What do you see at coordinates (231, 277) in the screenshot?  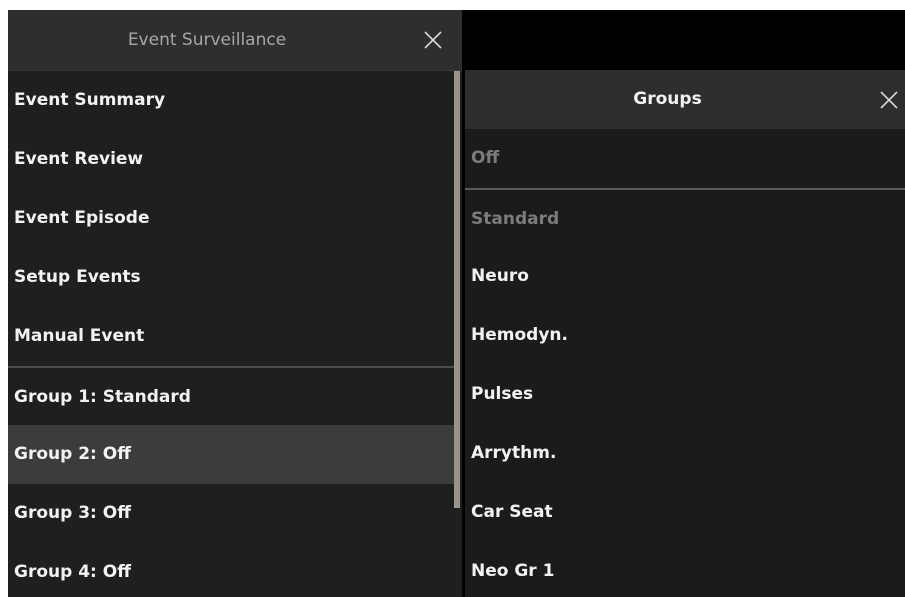 I see `menu-item-setup-events: Setup Events` at bounding box center [231, 277].